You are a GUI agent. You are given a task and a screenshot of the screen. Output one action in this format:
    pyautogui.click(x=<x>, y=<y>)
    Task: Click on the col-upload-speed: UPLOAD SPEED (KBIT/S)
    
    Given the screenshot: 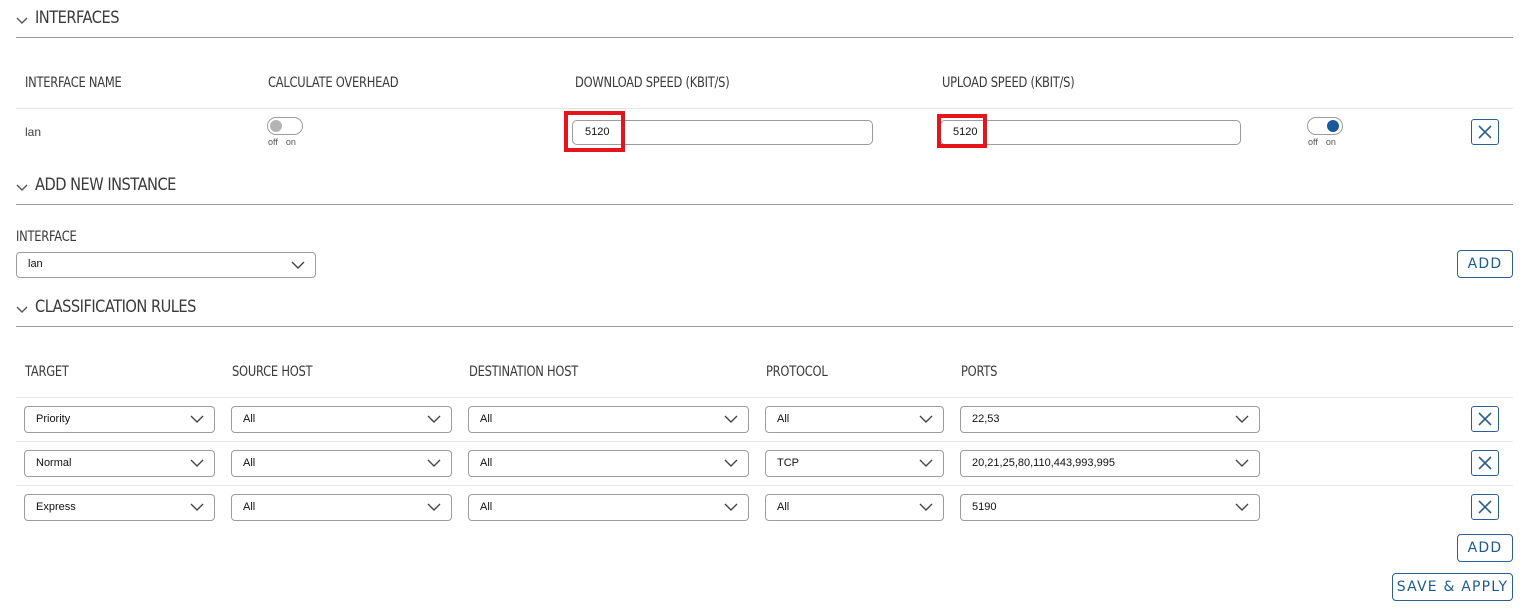 What is the action you would take?
    pyautogui.click(x=1008, y=83)
    